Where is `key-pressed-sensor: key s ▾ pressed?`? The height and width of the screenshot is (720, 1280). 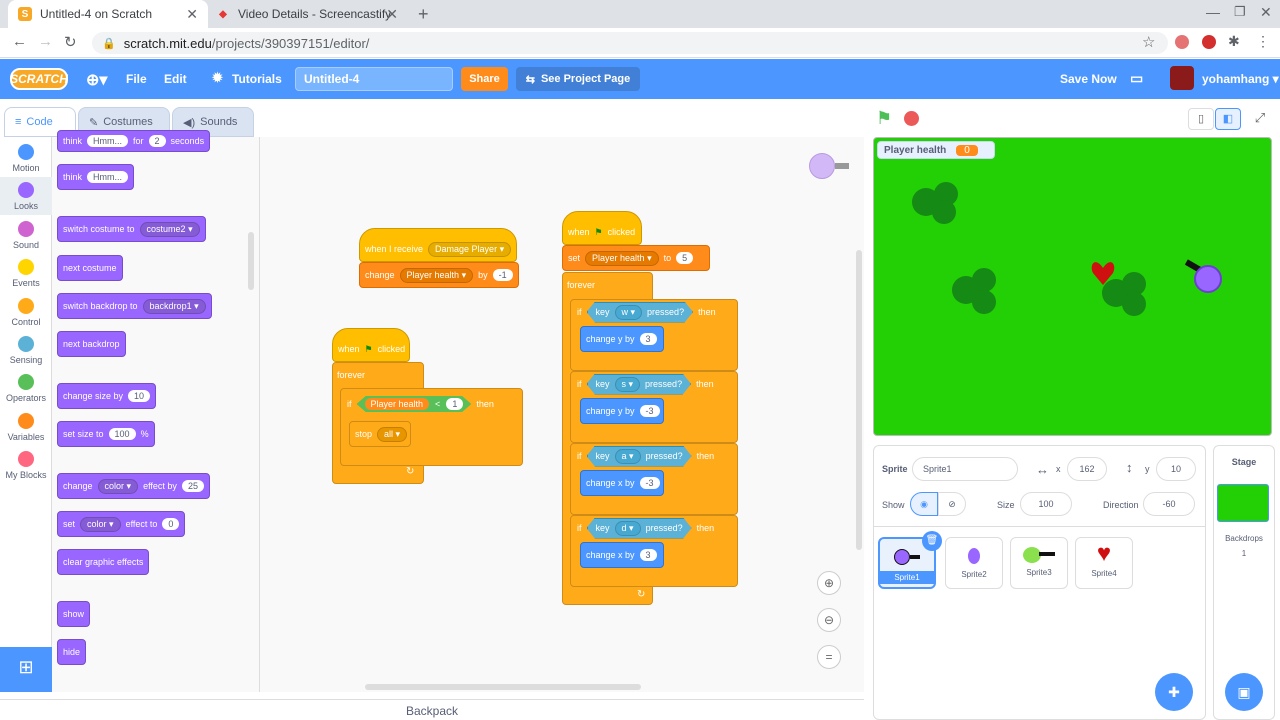 key-pressed-sensor: key s ▾ pressed? is located at coordinates (639, 384).